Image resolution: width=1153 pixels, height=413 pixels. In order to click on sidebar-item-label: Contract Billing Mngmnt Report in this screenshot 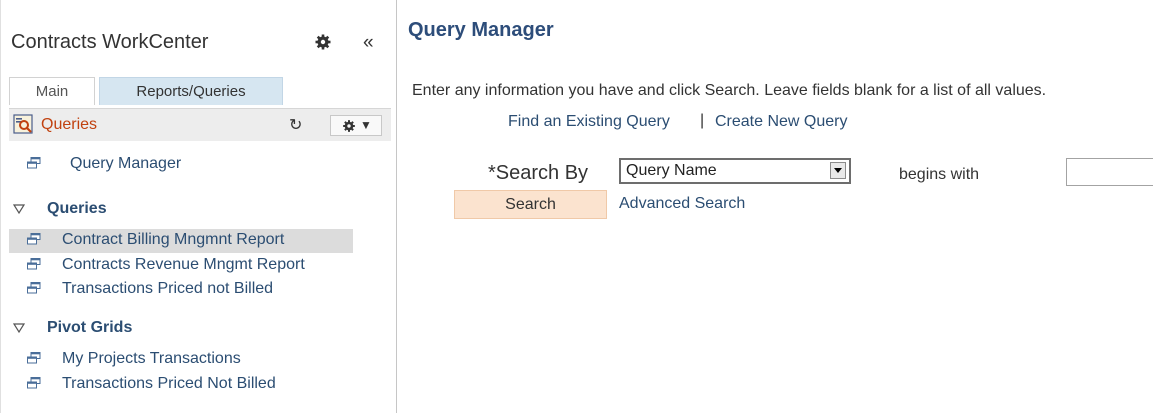, I will do `click(173, 239)`.